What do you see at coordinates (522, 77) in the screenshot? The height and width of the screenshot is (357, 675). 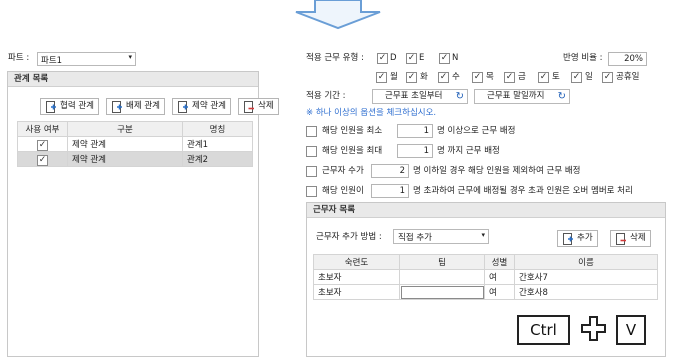 I see `day-label: 금` at bounding box center [522, 77].